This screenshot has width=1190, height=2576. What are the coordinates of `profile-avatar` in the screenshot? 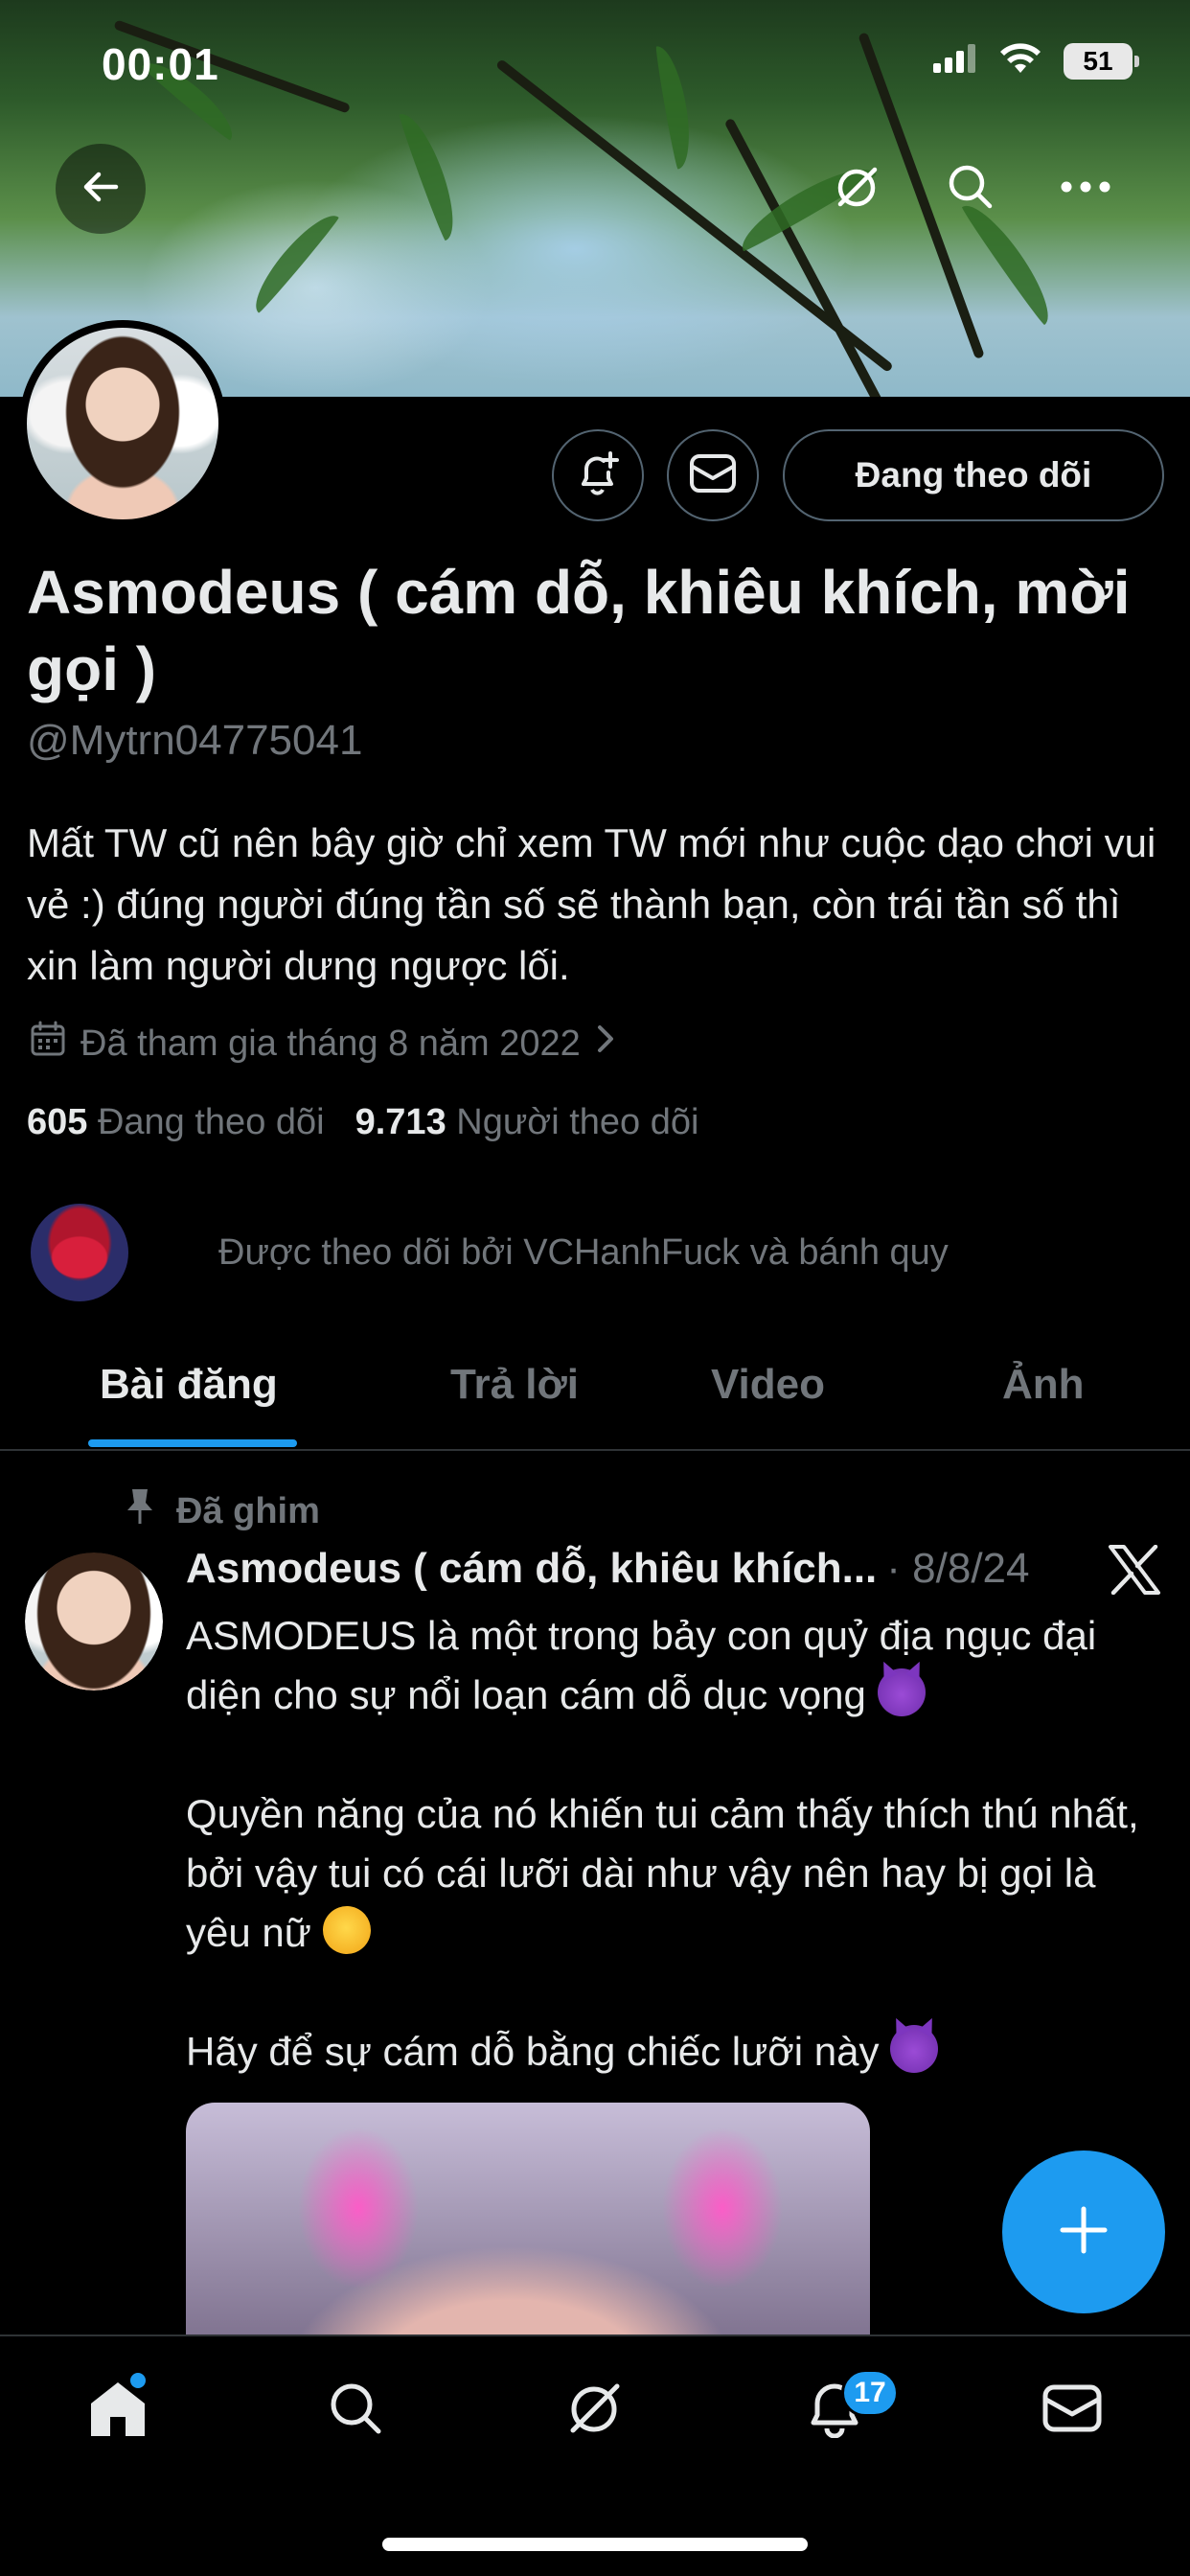 It's located at (123, 423).